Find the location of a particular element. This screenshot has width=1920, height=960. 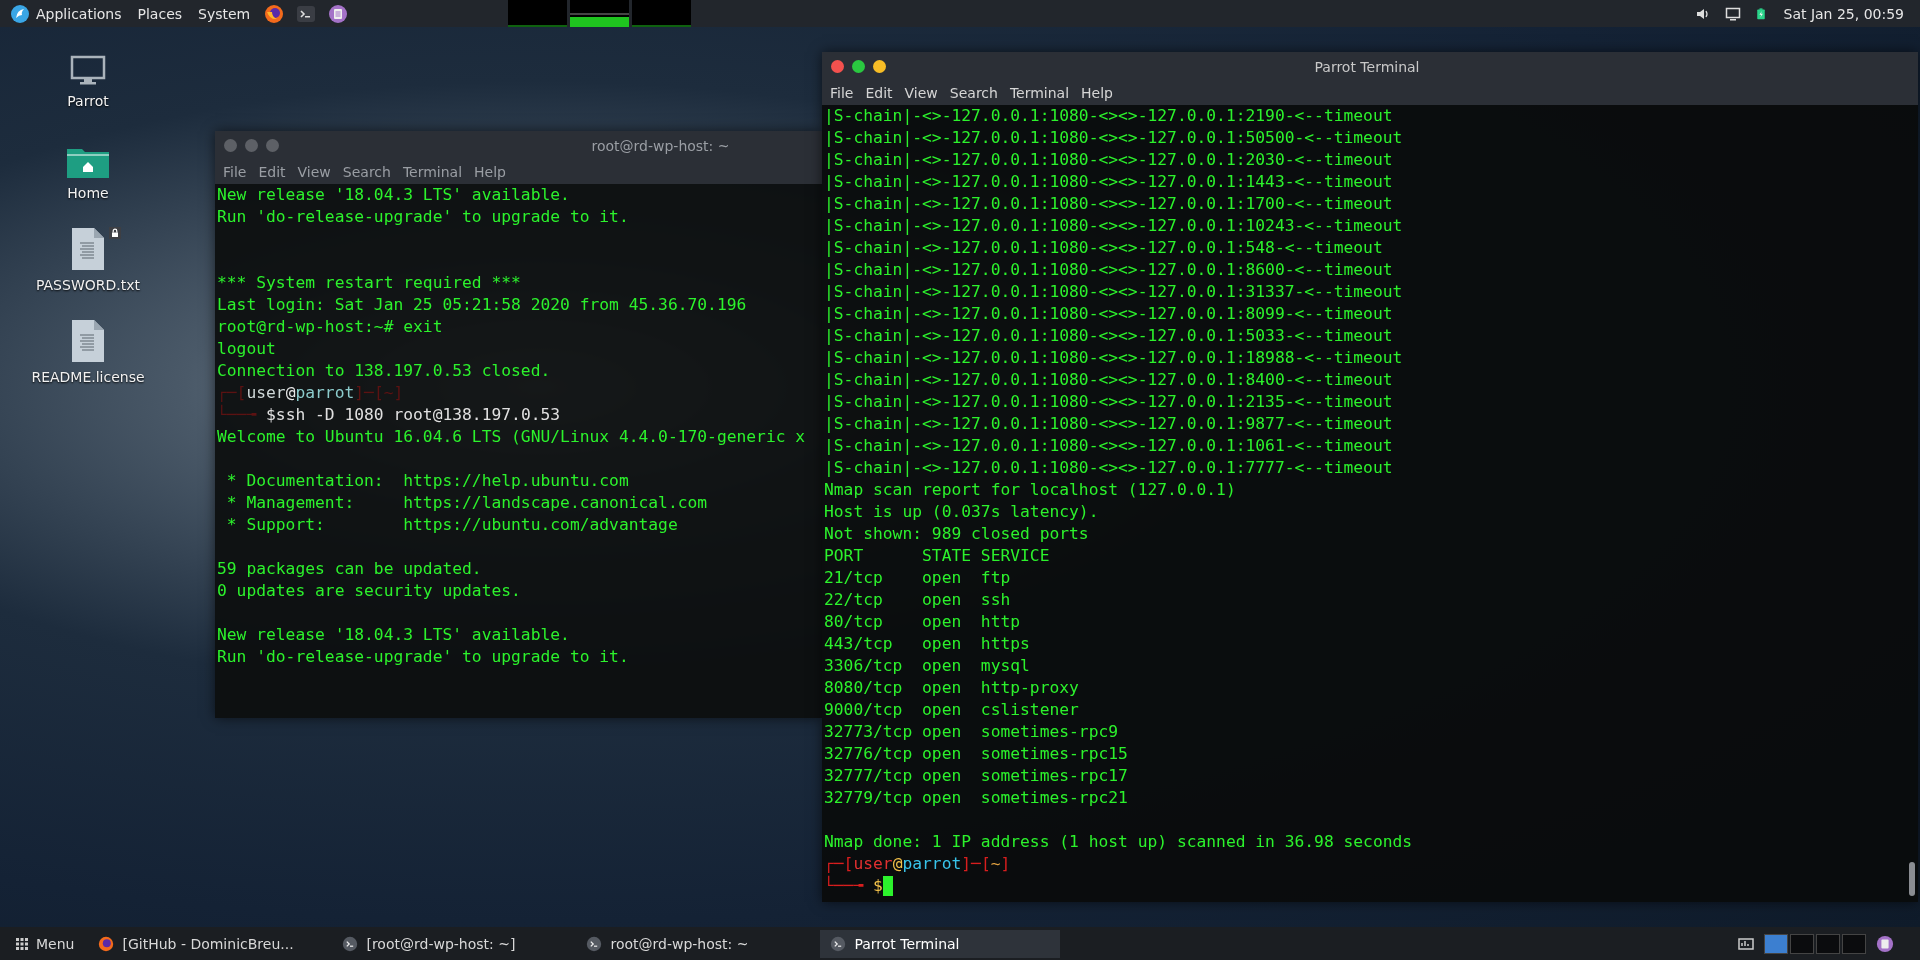

terminal-line: |S-chain|-<>-127.0.0.1:1080-<><>-127.0.0.1:8099-<--timeout is located at coordinates (1108, 314).